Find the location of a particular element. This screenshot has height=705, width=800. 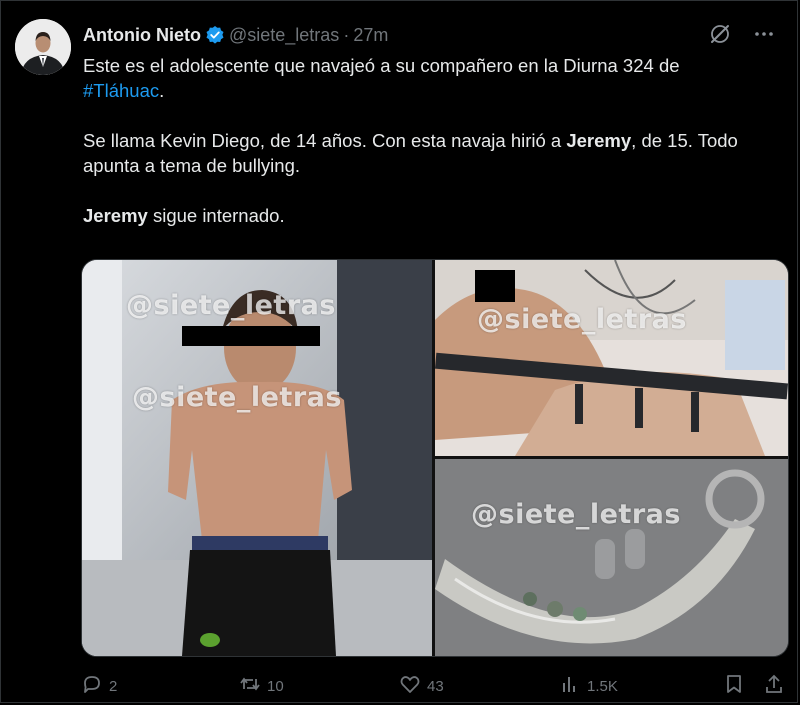

reply-button: 2 is located at coordinates (99, 686).